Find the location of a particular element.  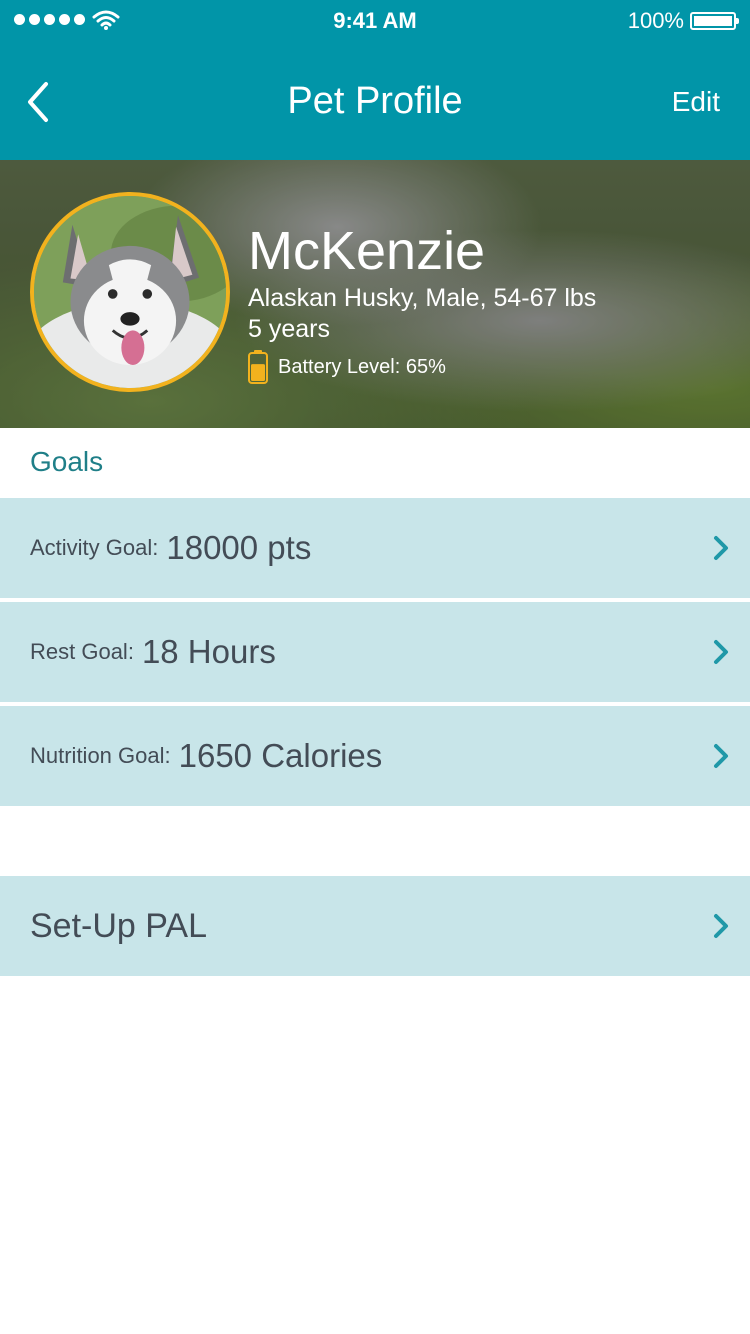

husky-photo-icon is located at coordinates (130, 292).